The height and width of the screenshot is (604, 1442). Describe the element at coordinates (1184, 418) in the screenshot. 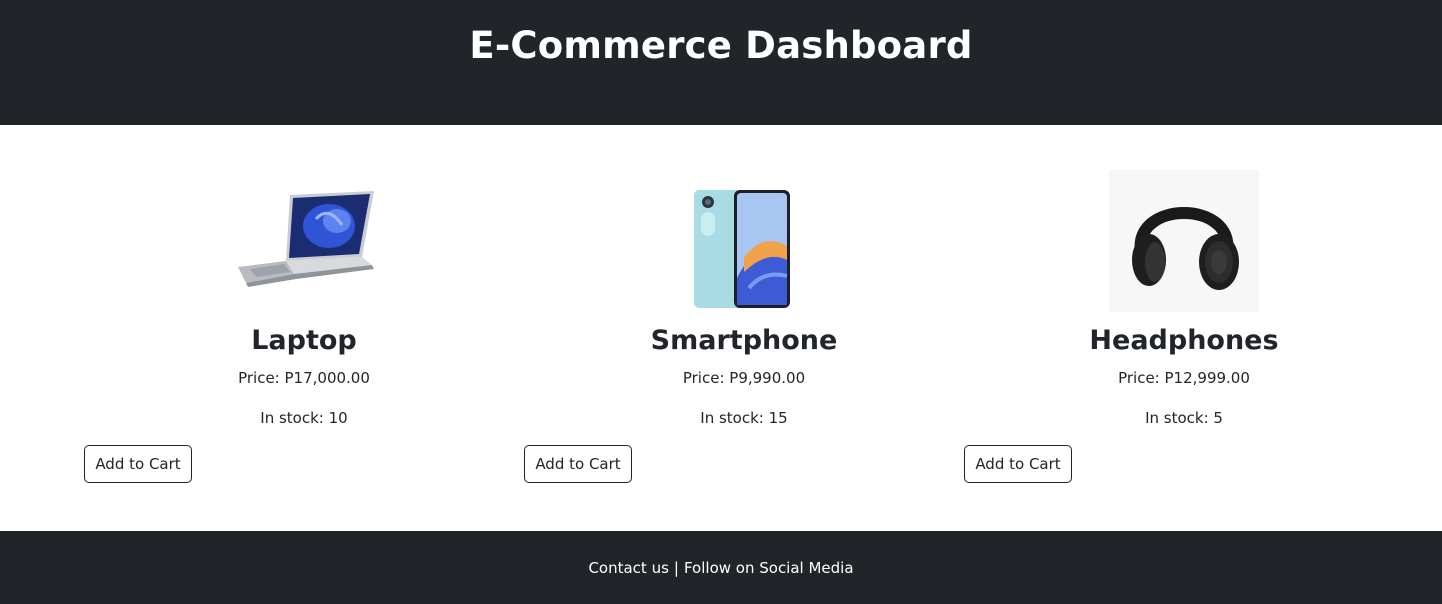

I see `product-stock: In stock: 5` at that location.